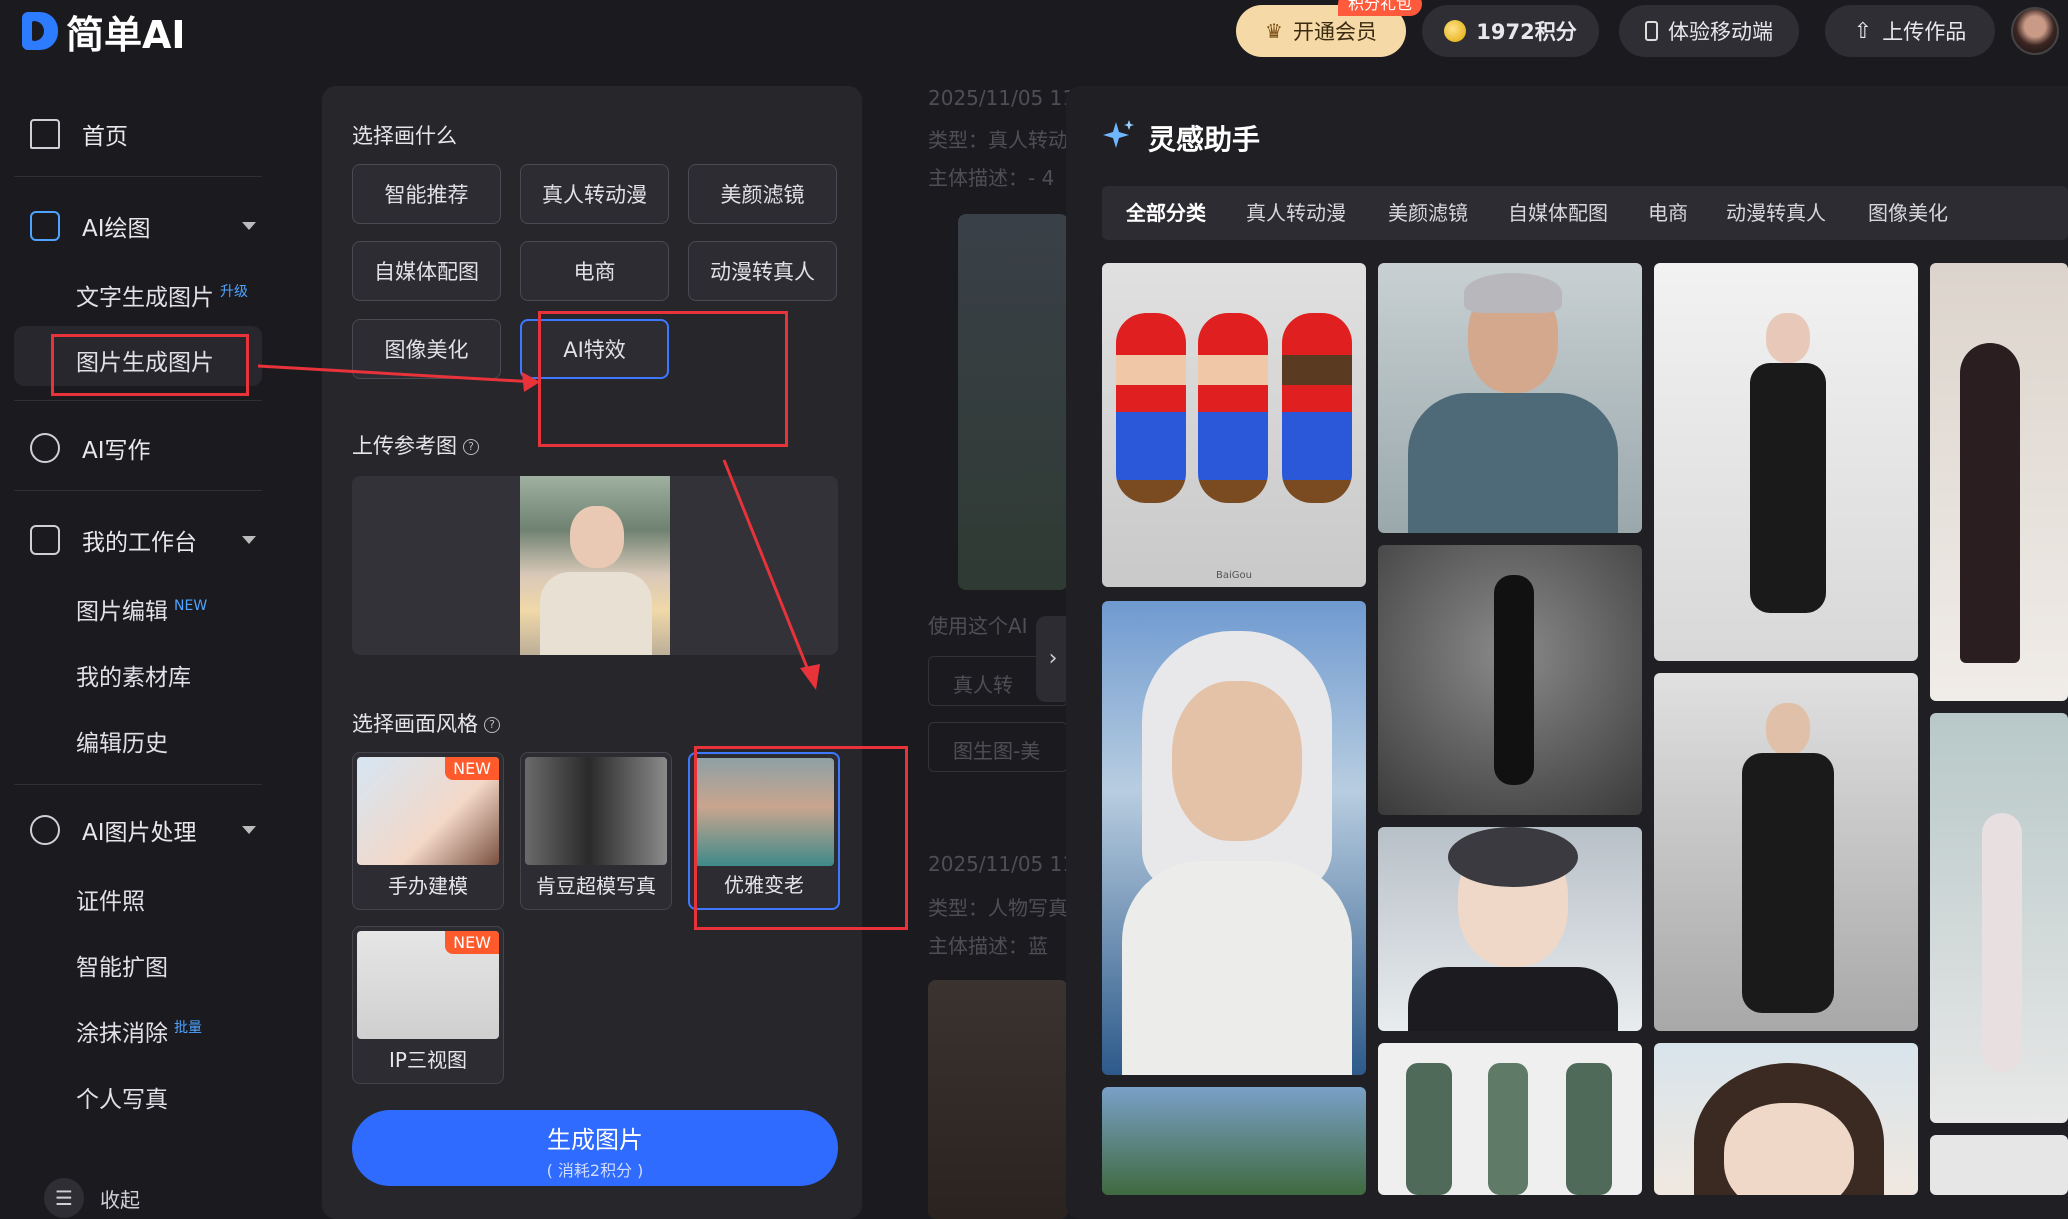 The image size is (2068, 1219). Describe the element at coordinates (139, 226) in the screenshot. I see `nav-ai-draw: AI绘图` at that location.